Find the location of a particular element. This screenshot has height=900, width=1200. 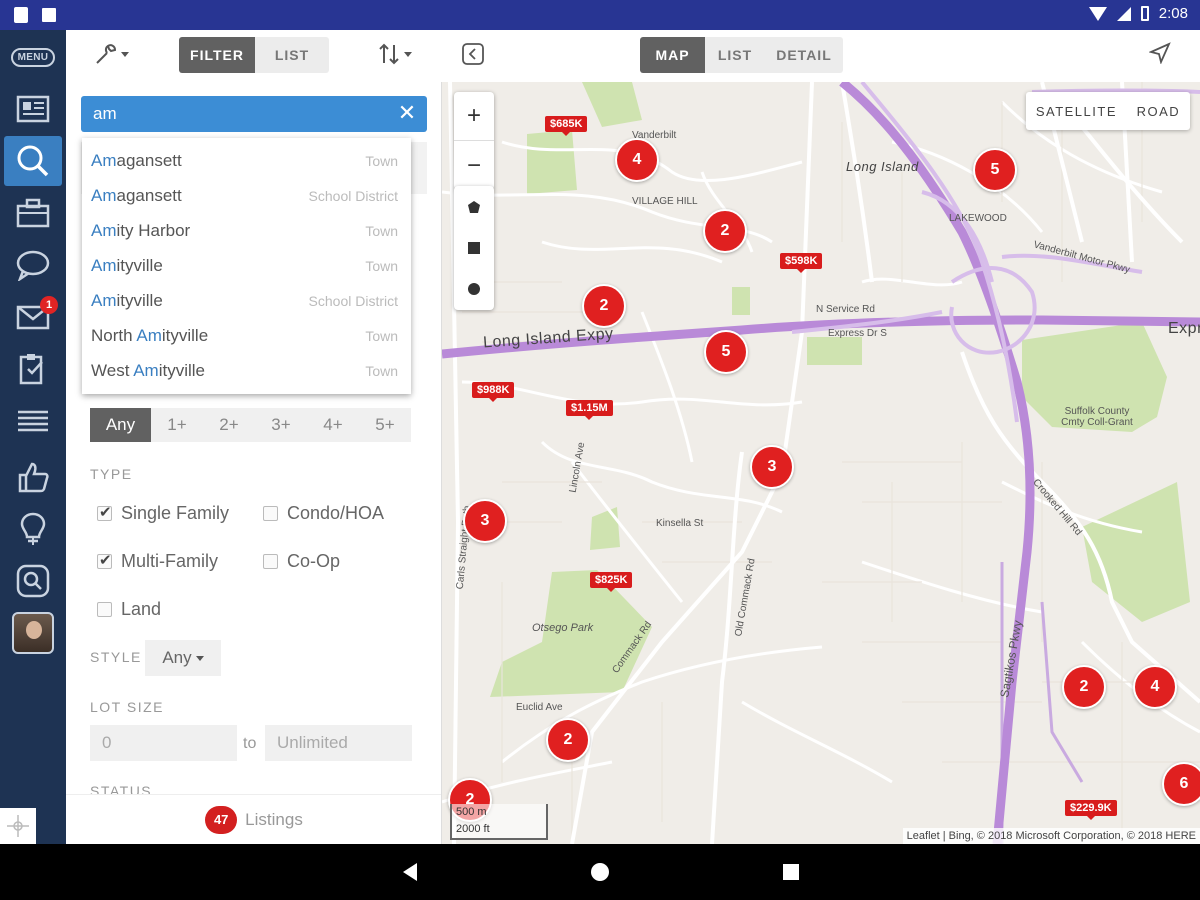

lot-max-field: Unlimited is located at coordinates (338, 743).